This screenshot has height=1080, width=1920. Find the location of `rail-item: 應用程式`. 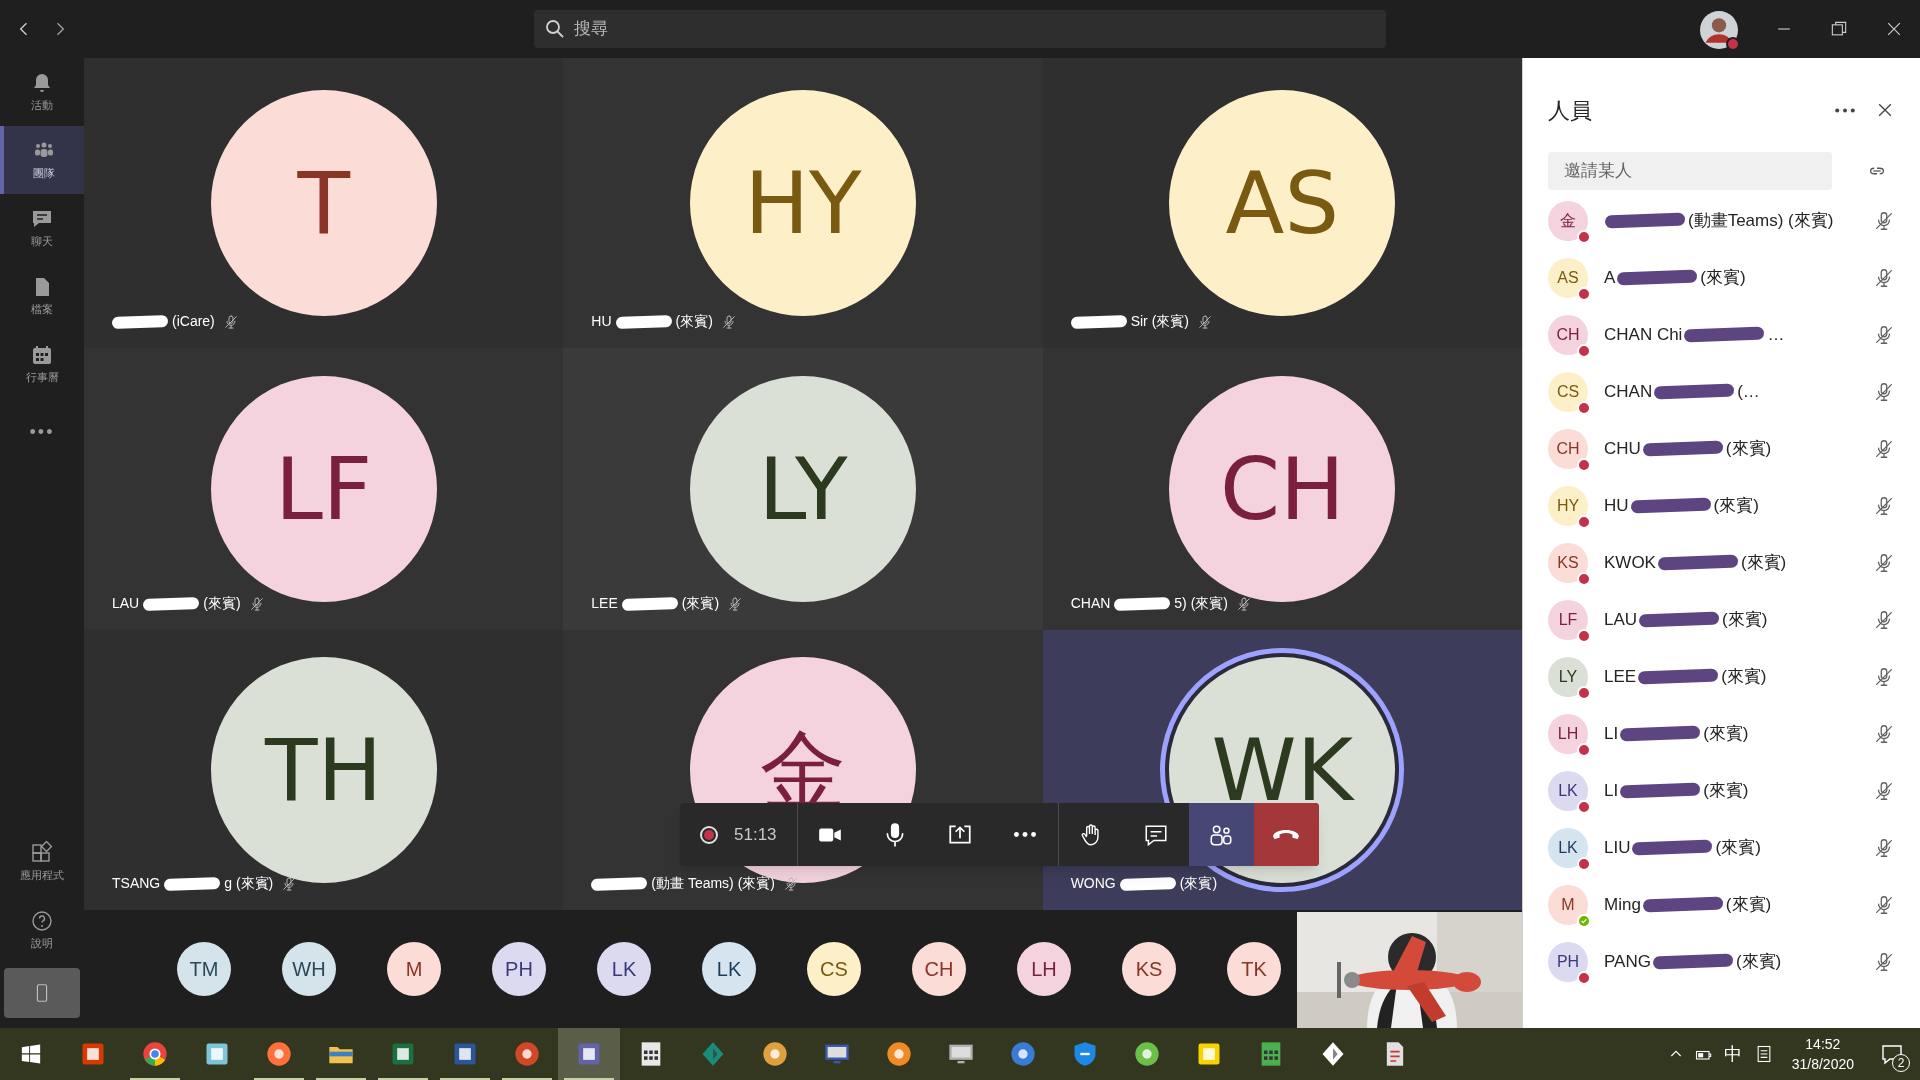

rail-item: 應用程式 is located at coordinates (42, 862).